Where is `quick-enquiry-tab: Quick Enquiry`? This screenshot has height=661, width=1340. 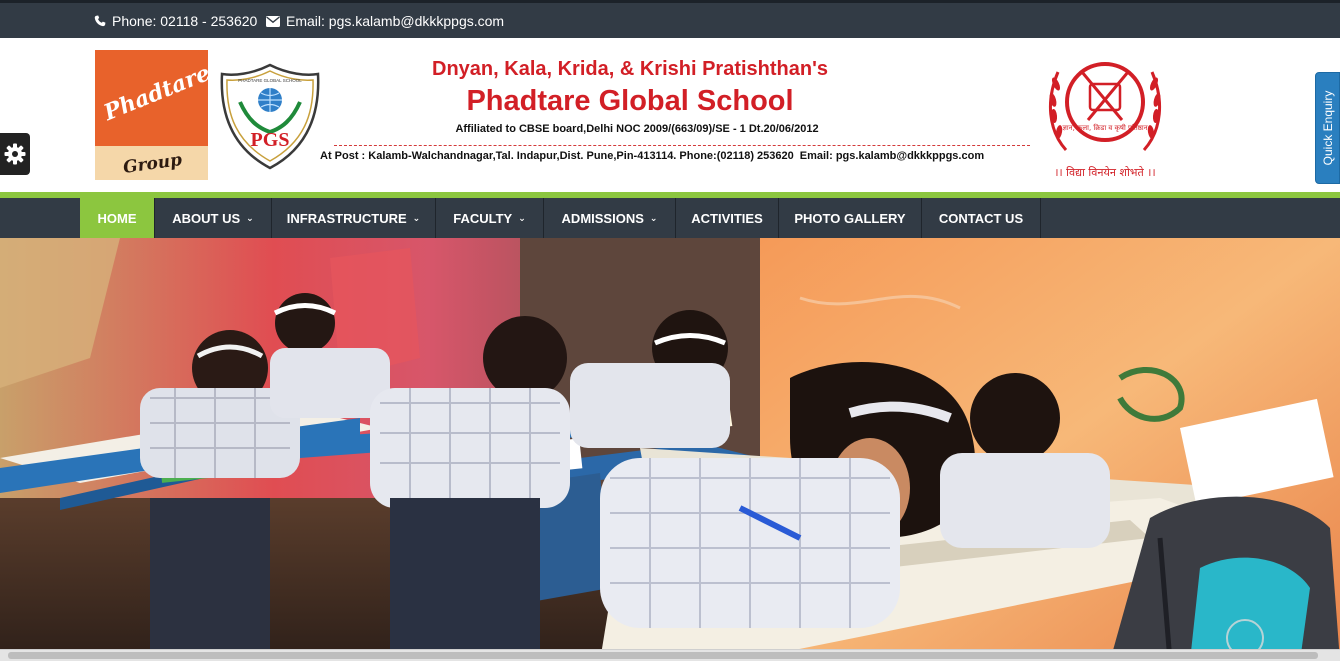
quick-enquiry-tab: Quick Enquiry is located at coordinates (1327, 128).